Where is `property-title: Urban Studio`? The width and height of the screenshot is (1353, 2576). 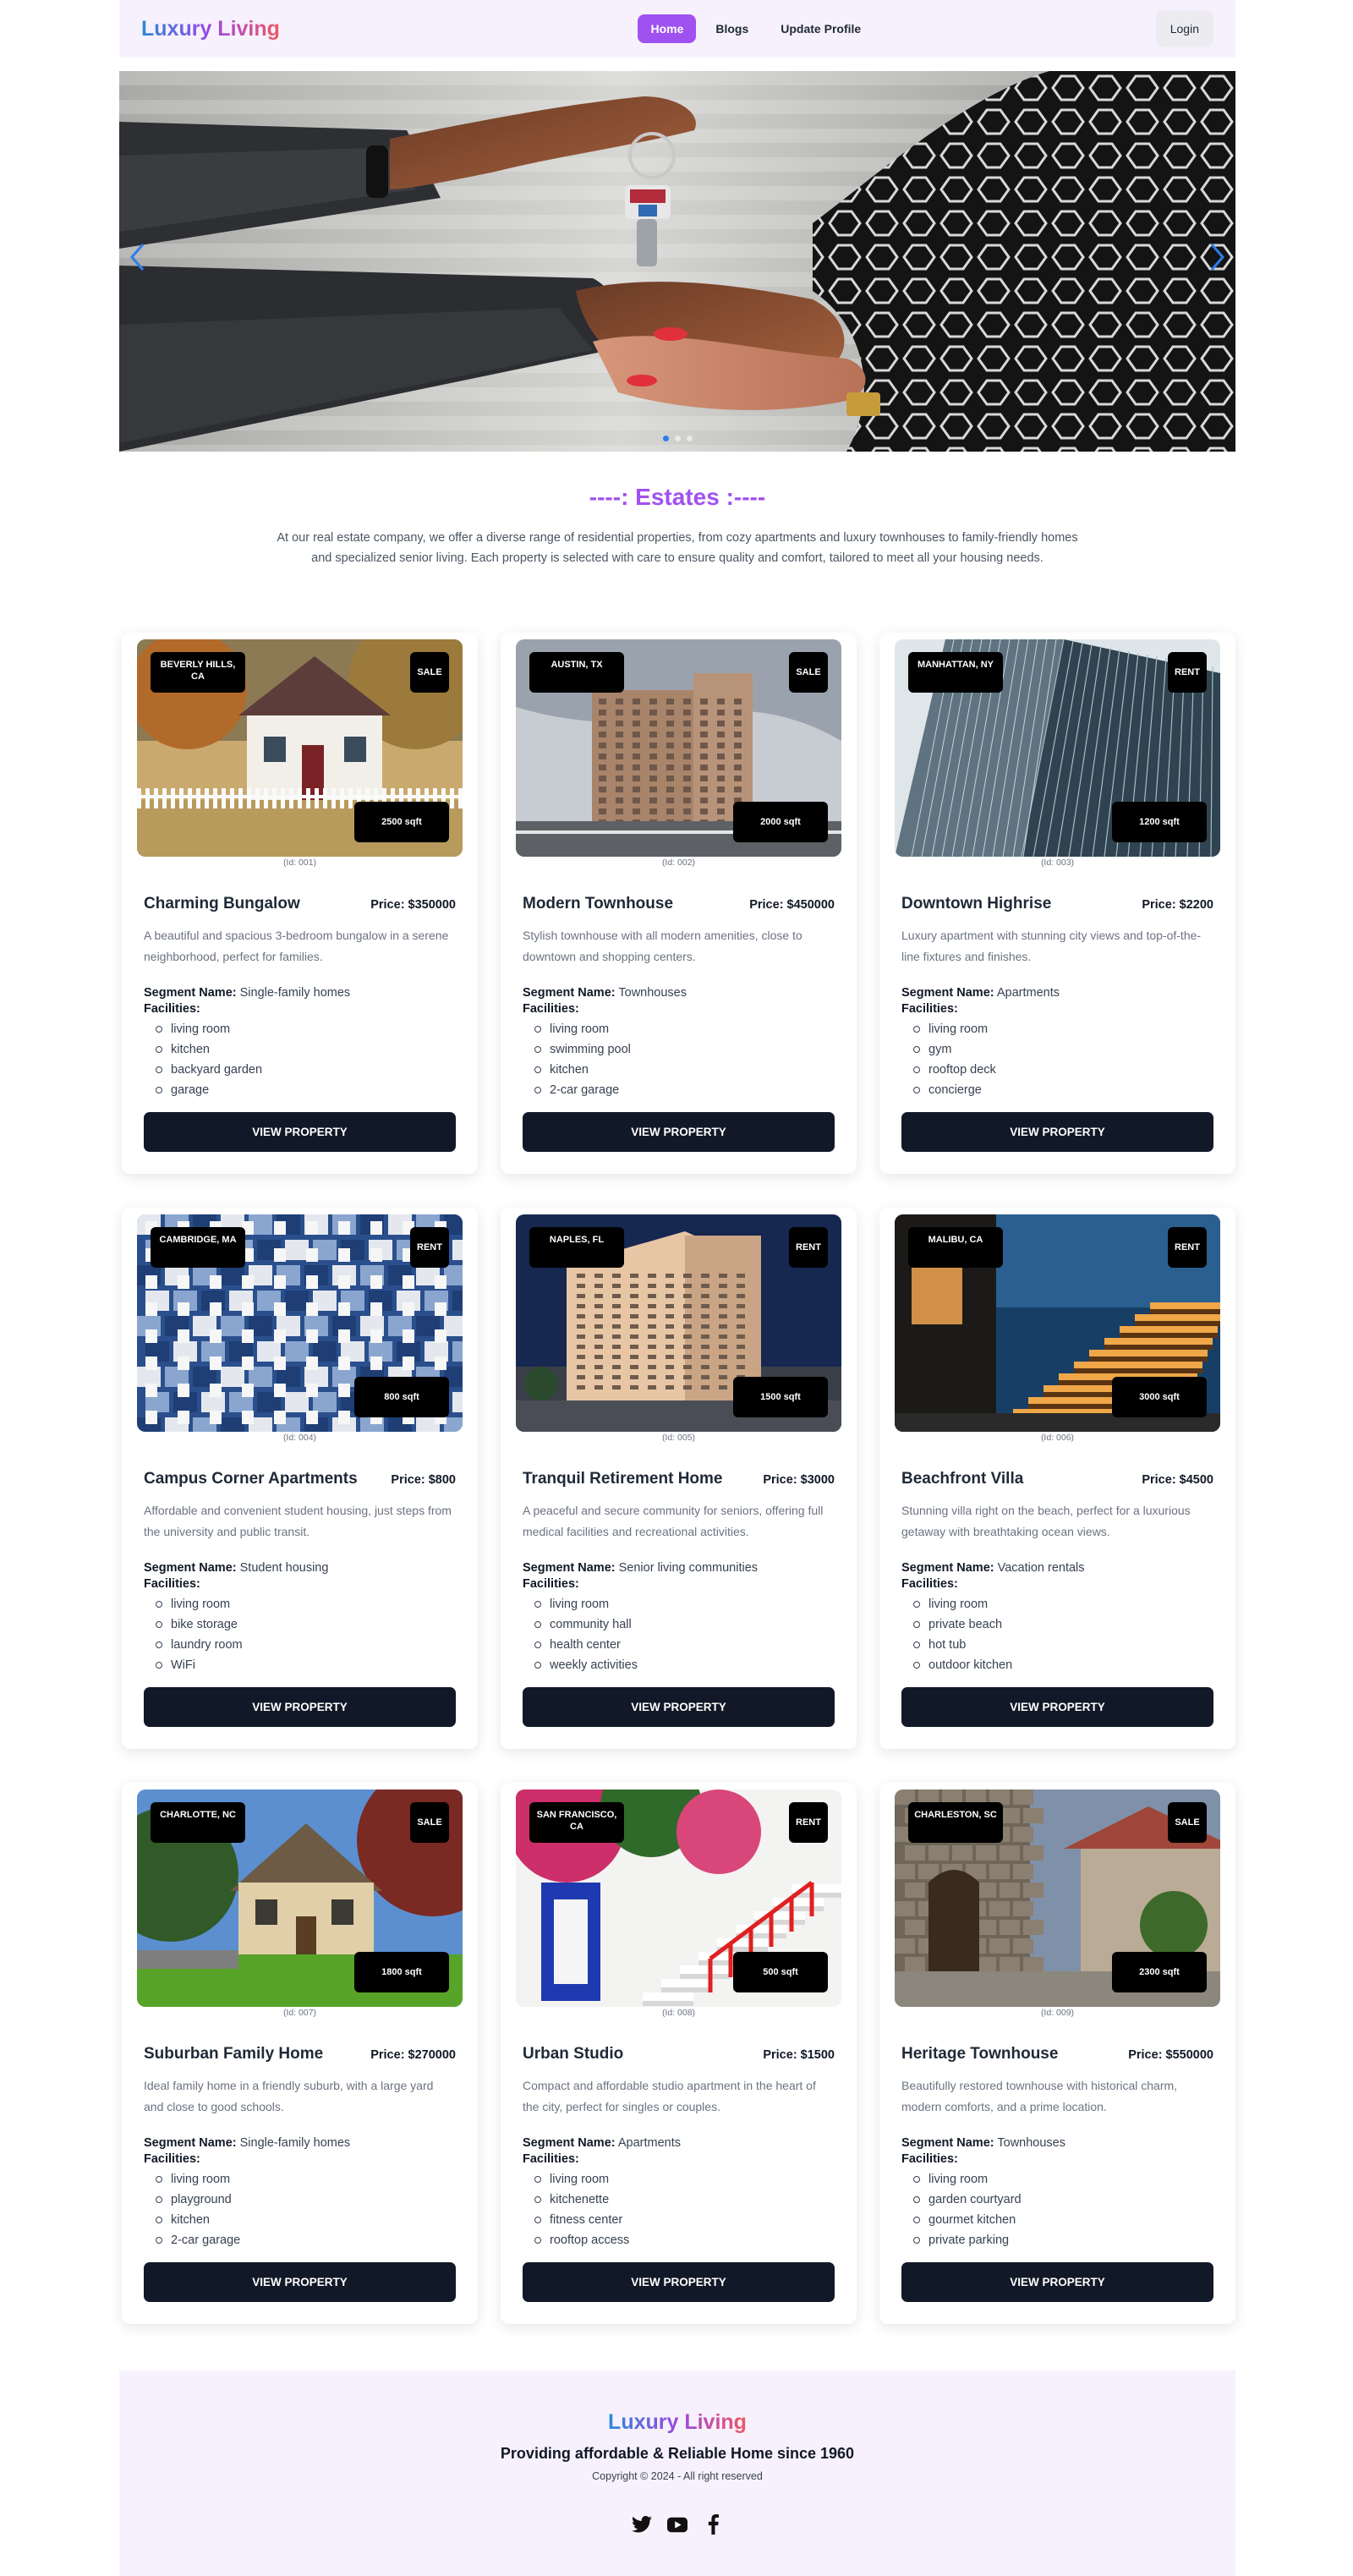
property-title: Urban Studio is located at coordinates (573, 2054).